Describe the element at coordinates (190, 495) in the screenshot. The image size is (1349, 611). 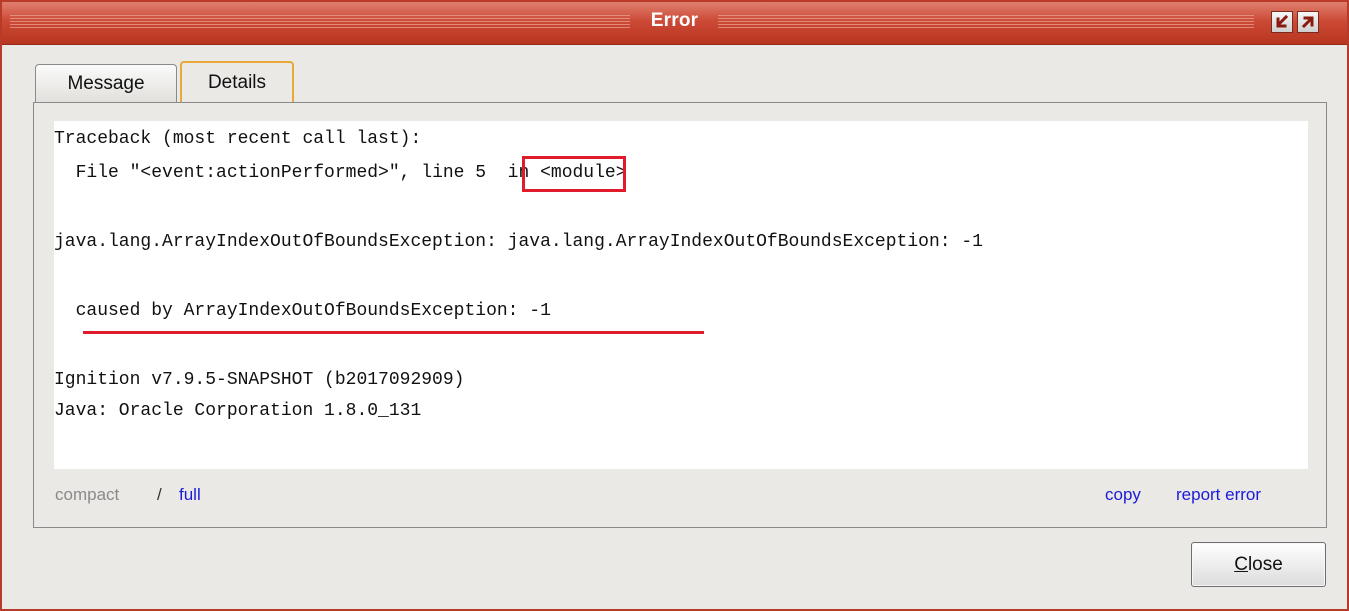
I see `full-view-link: full` at that location.